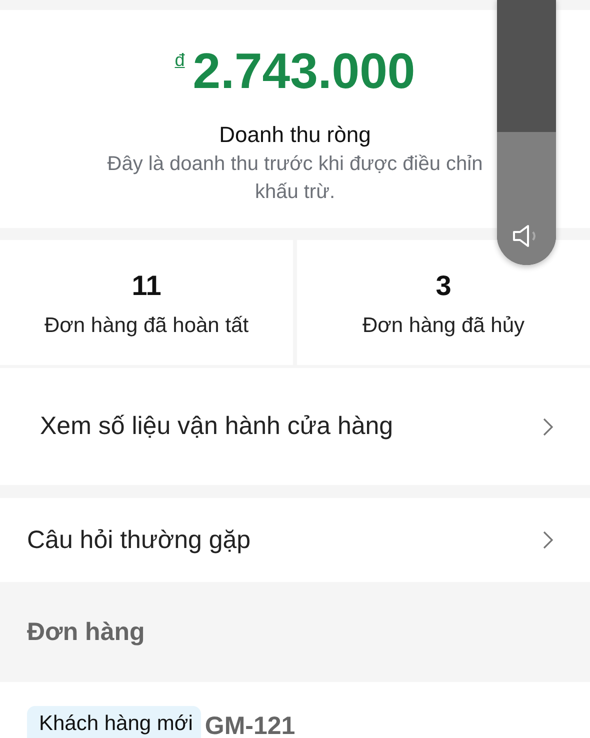 The height and width of the screenshot is (738, 590). I want to click on stat-label: Đơn hàng đã hủy, so click(443, 326).